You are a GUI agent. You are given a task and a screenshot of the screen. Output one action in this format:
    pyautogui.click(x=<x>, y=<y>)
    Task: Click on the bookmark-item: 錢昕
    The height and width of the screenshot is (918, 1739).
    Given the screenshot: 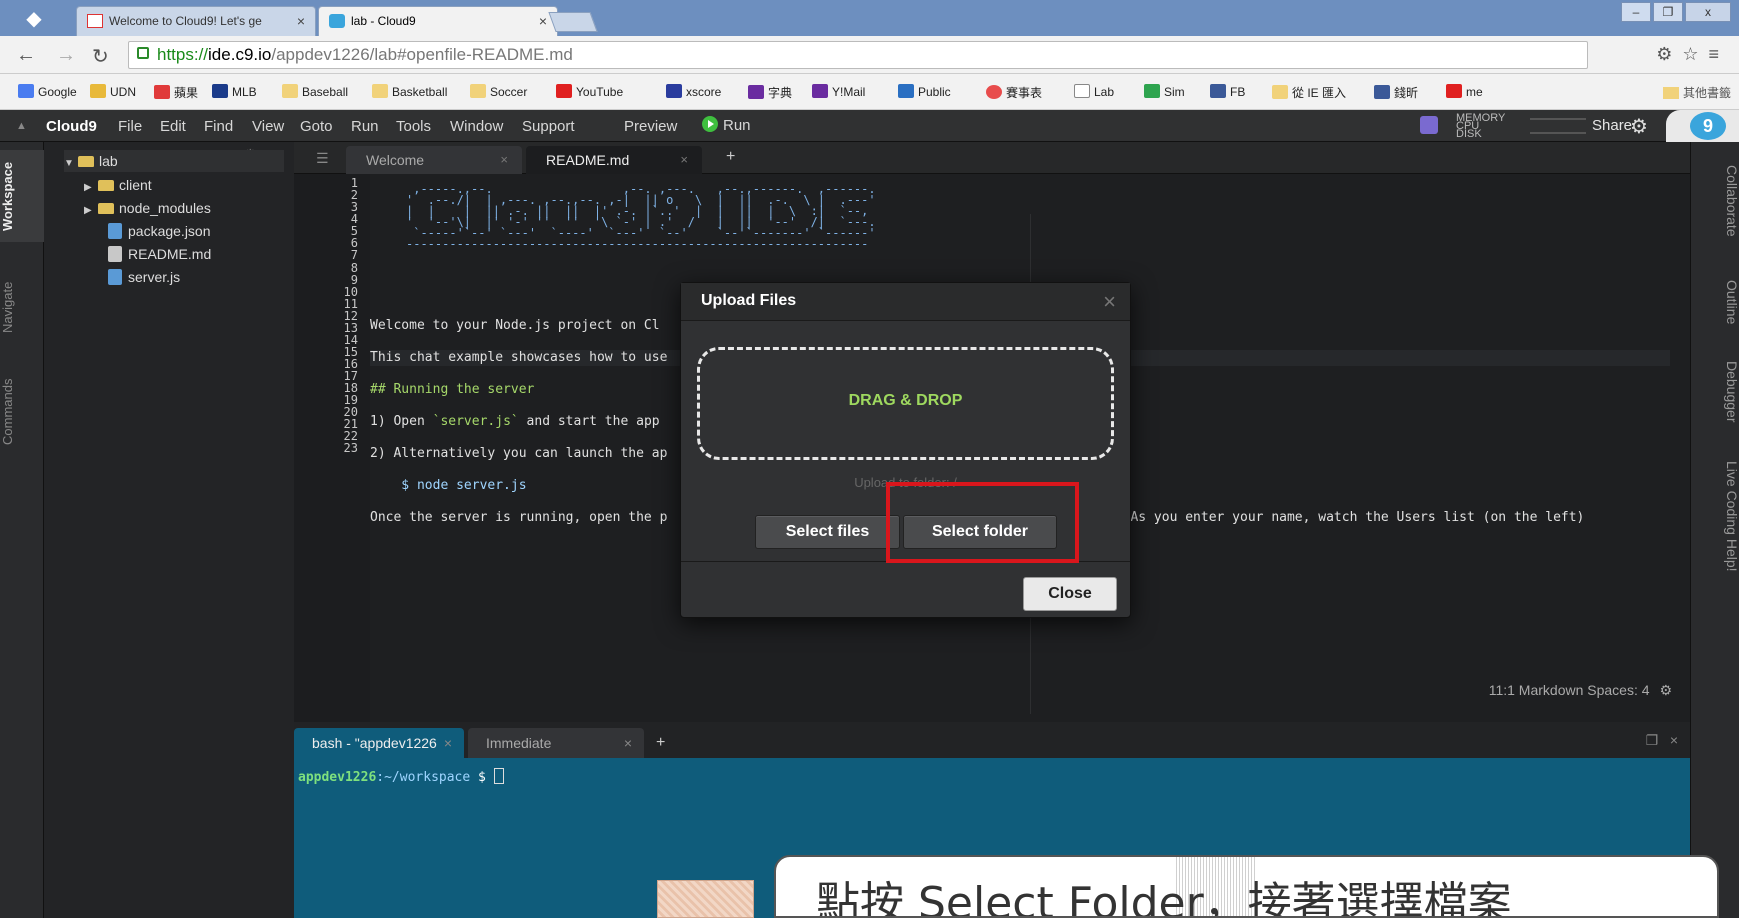 What is the action you would take?
    pyautogui.click(x=1396, y=92)
    